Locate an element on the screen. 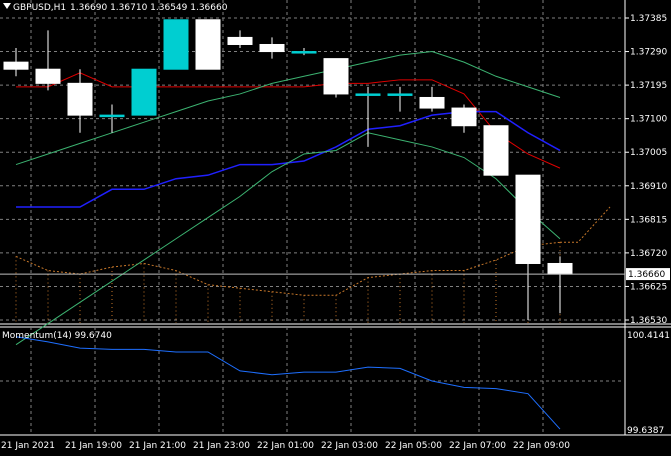  current-price-label: 1.36660 is located at coordinates (646, 275).